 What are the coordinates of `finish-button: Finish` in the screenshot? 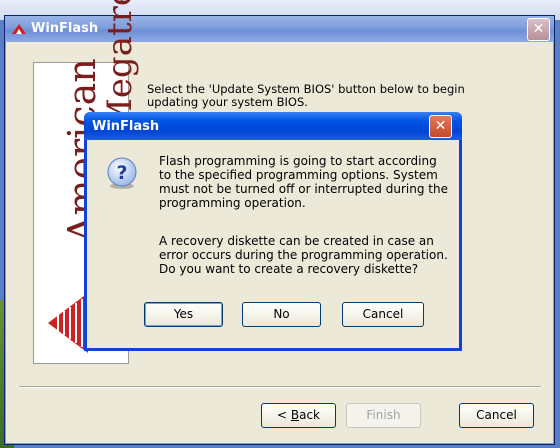 It's located at (383, 415).